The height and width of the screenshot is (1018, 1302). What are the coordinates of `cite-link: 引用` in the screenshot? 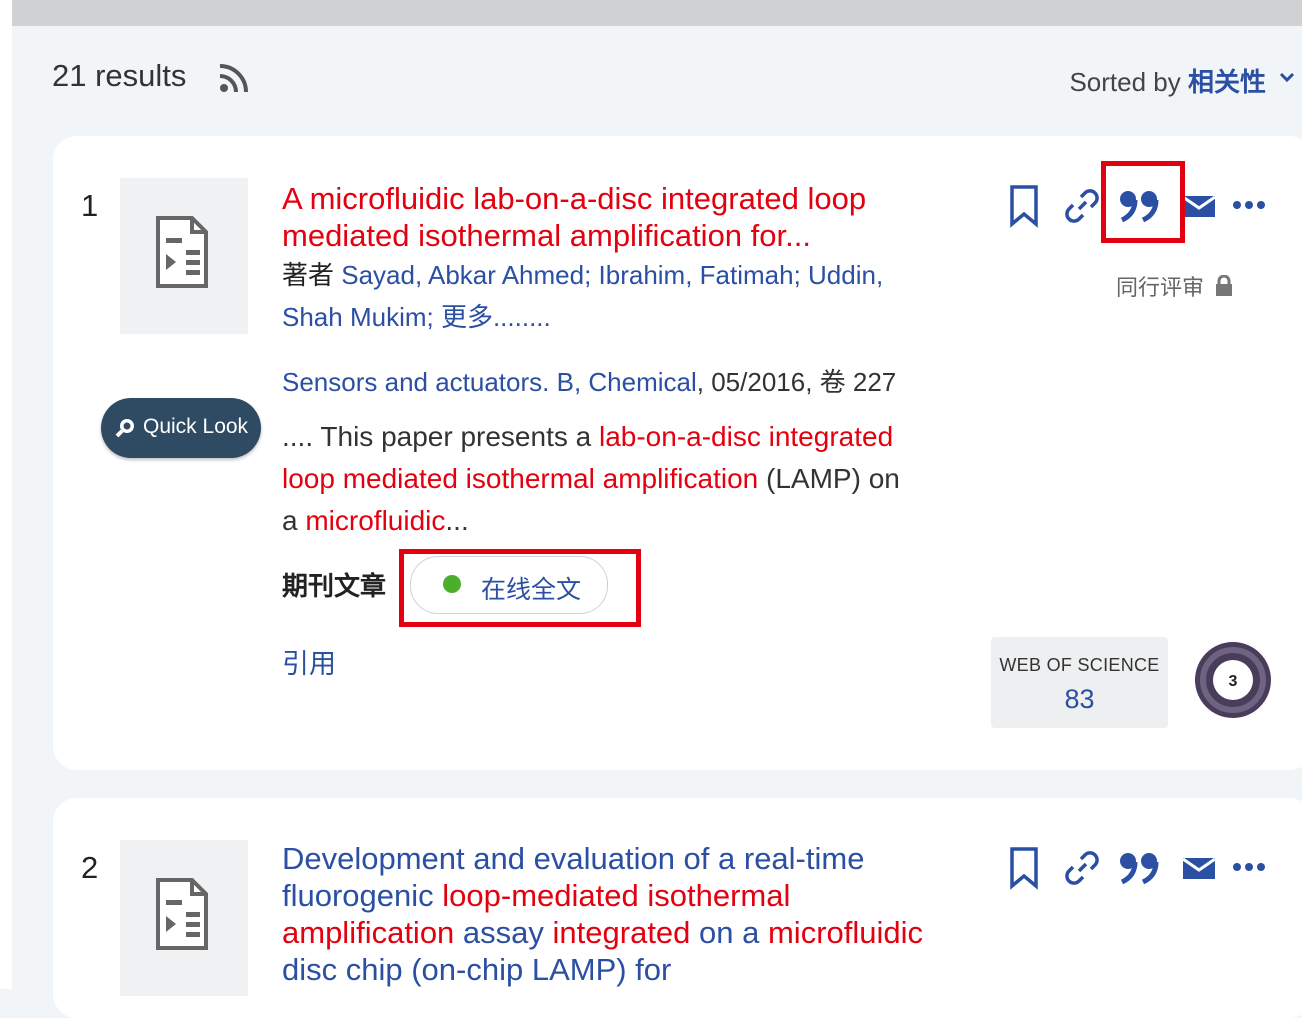 It's located at (309, 661).